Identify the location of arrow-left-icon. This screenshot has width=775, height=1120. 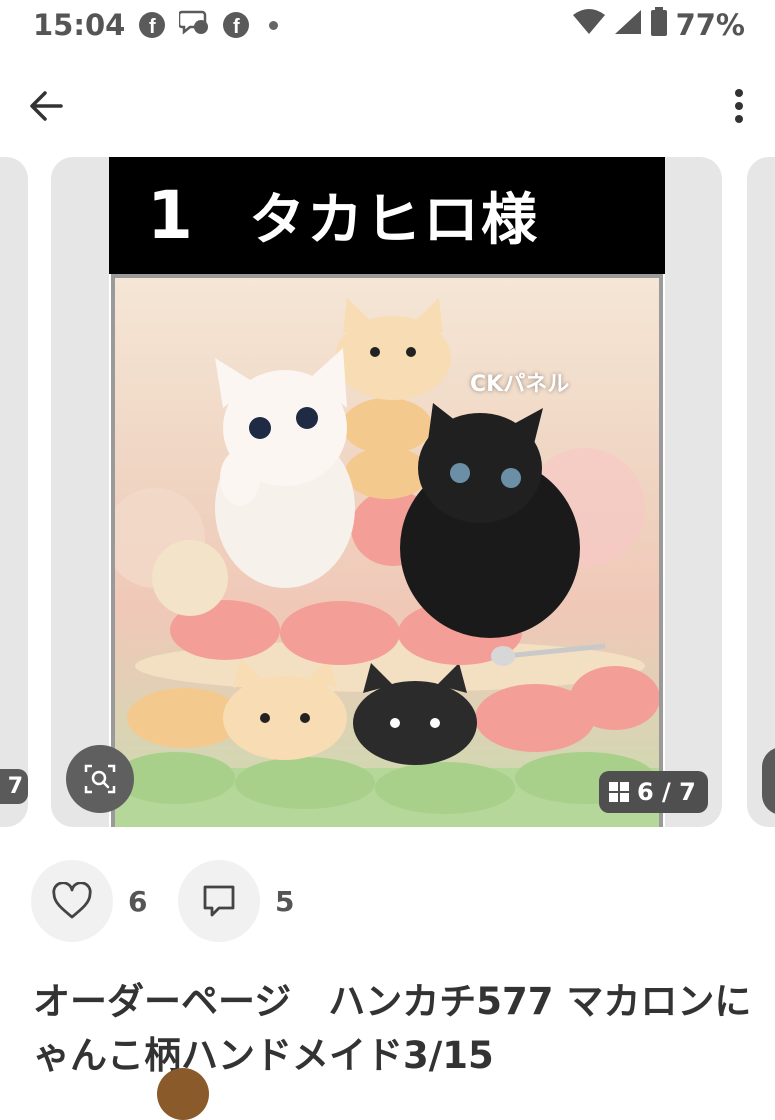
(46, 106).